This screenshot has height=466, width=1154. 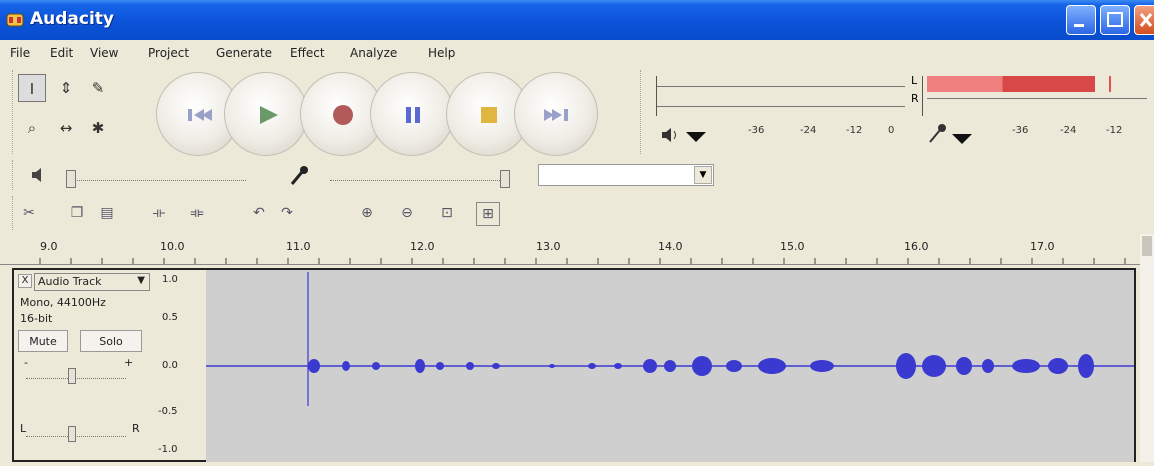 What do you see at coordinates (412, 114) in the screenshot?
I see `pause-button` at bounding box center [412, 114].